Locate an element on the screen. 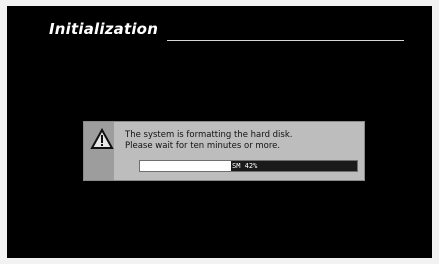  format-progress-bar: SM 42% is located at coordinates (248, 166).